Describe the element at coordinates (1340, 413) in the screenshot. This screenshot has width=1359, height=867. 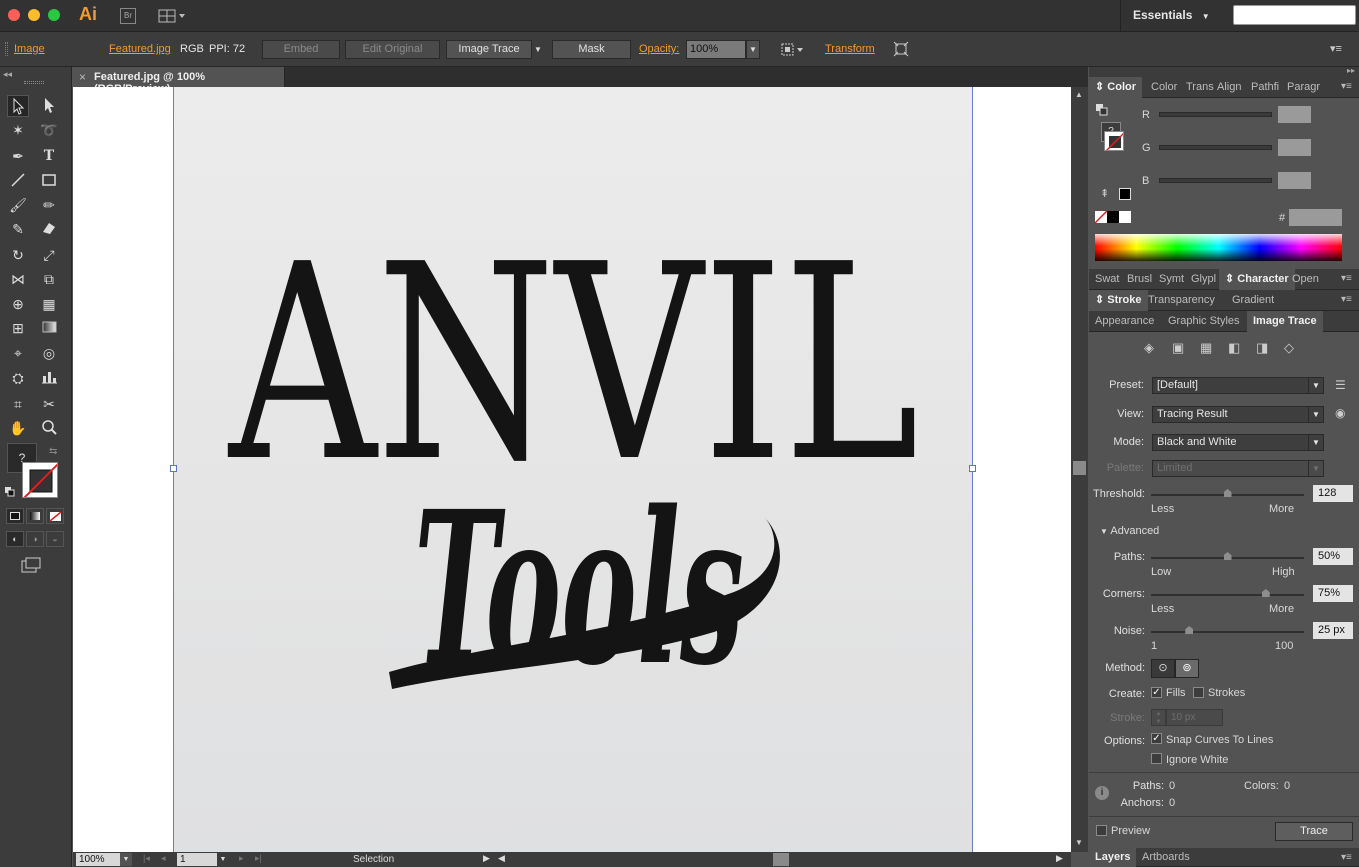
I see `view-original-eye-icon: ◉` at that location.